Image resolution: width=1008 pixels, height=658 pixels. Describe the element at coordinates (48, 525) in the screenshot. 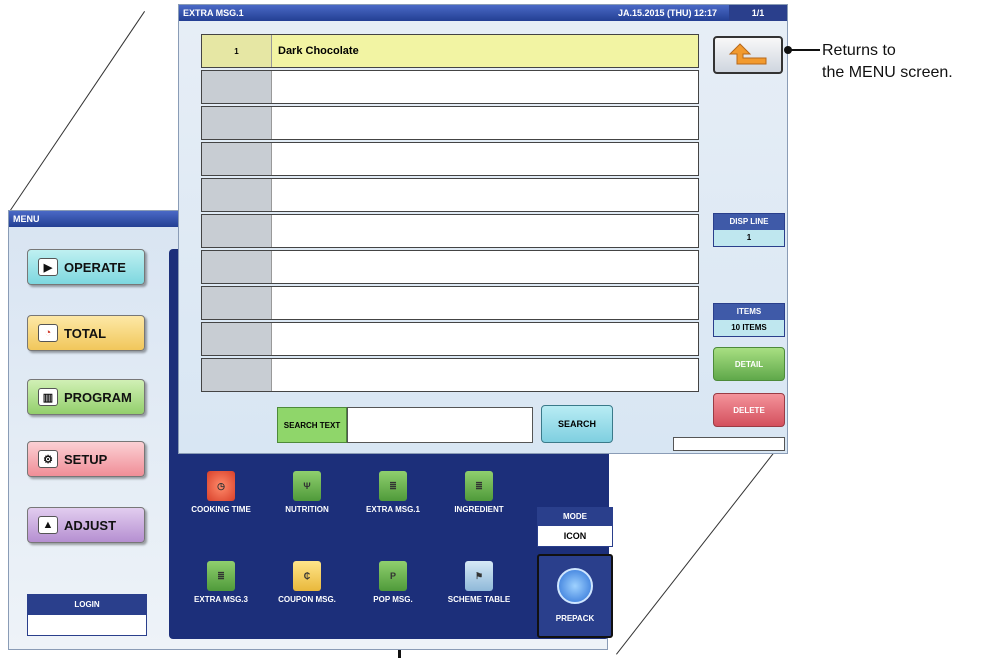

I see `scale-icon: ▲` at that location.